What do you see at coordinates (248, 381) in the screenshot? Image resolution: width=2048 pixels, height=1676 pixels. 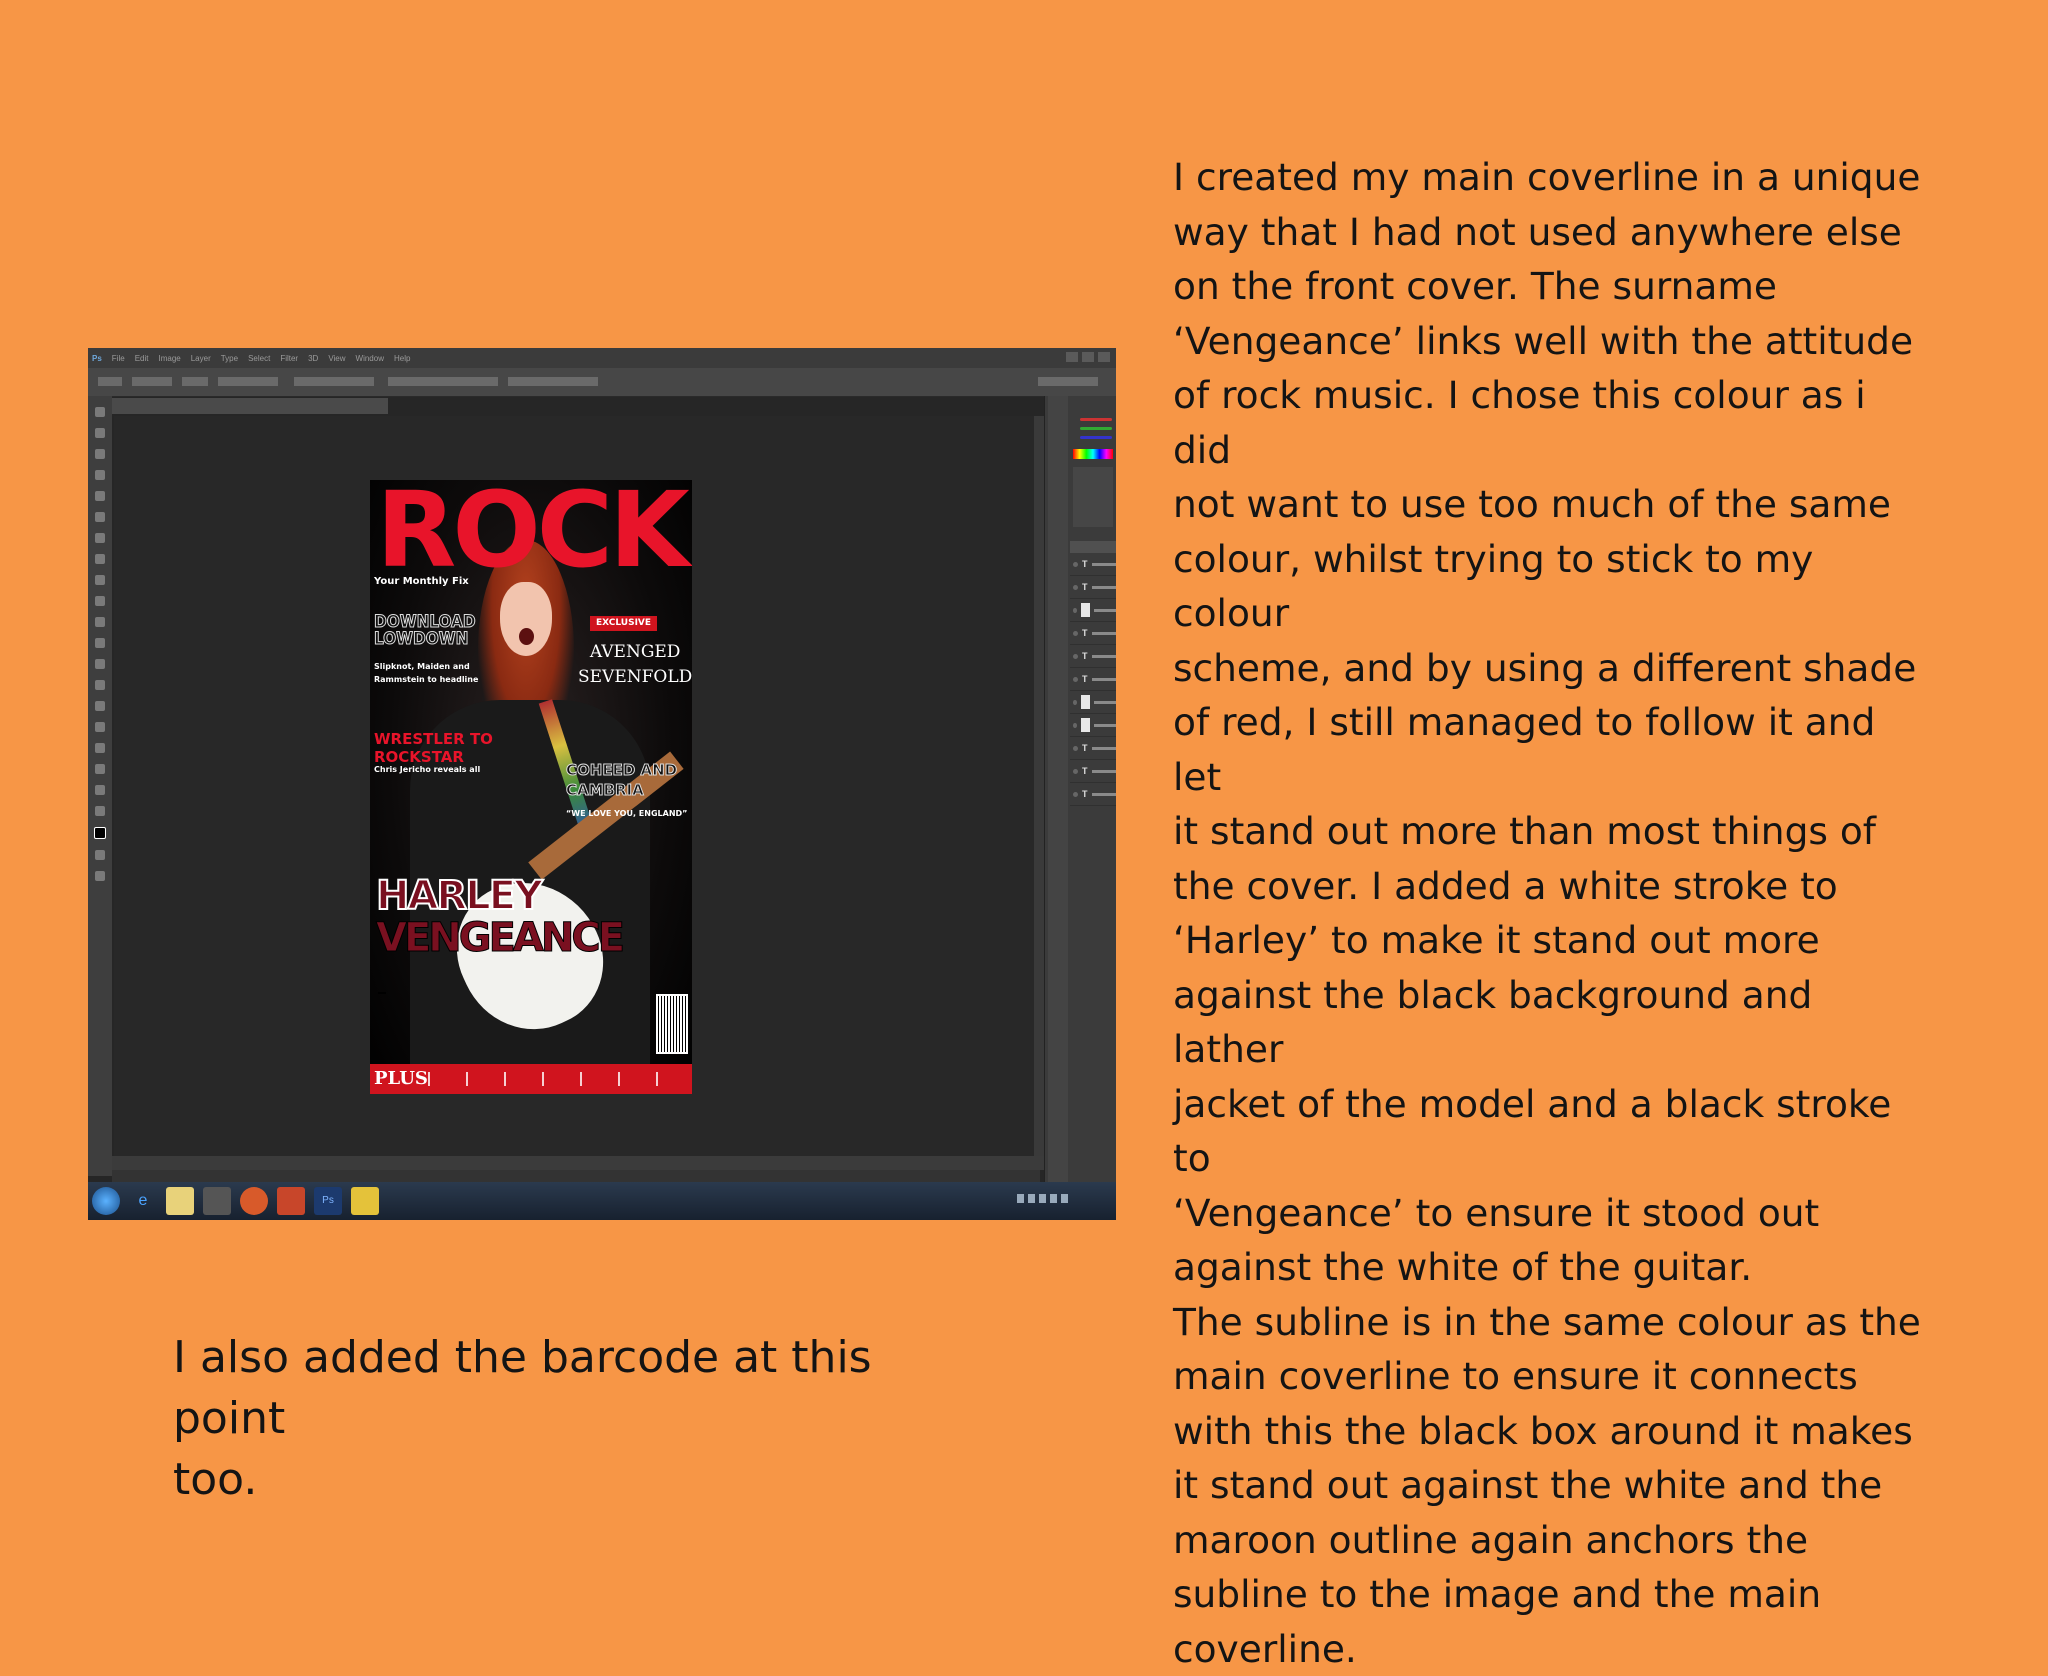 I see `transform-controls-checkbox` at bounding box center [248, 381].